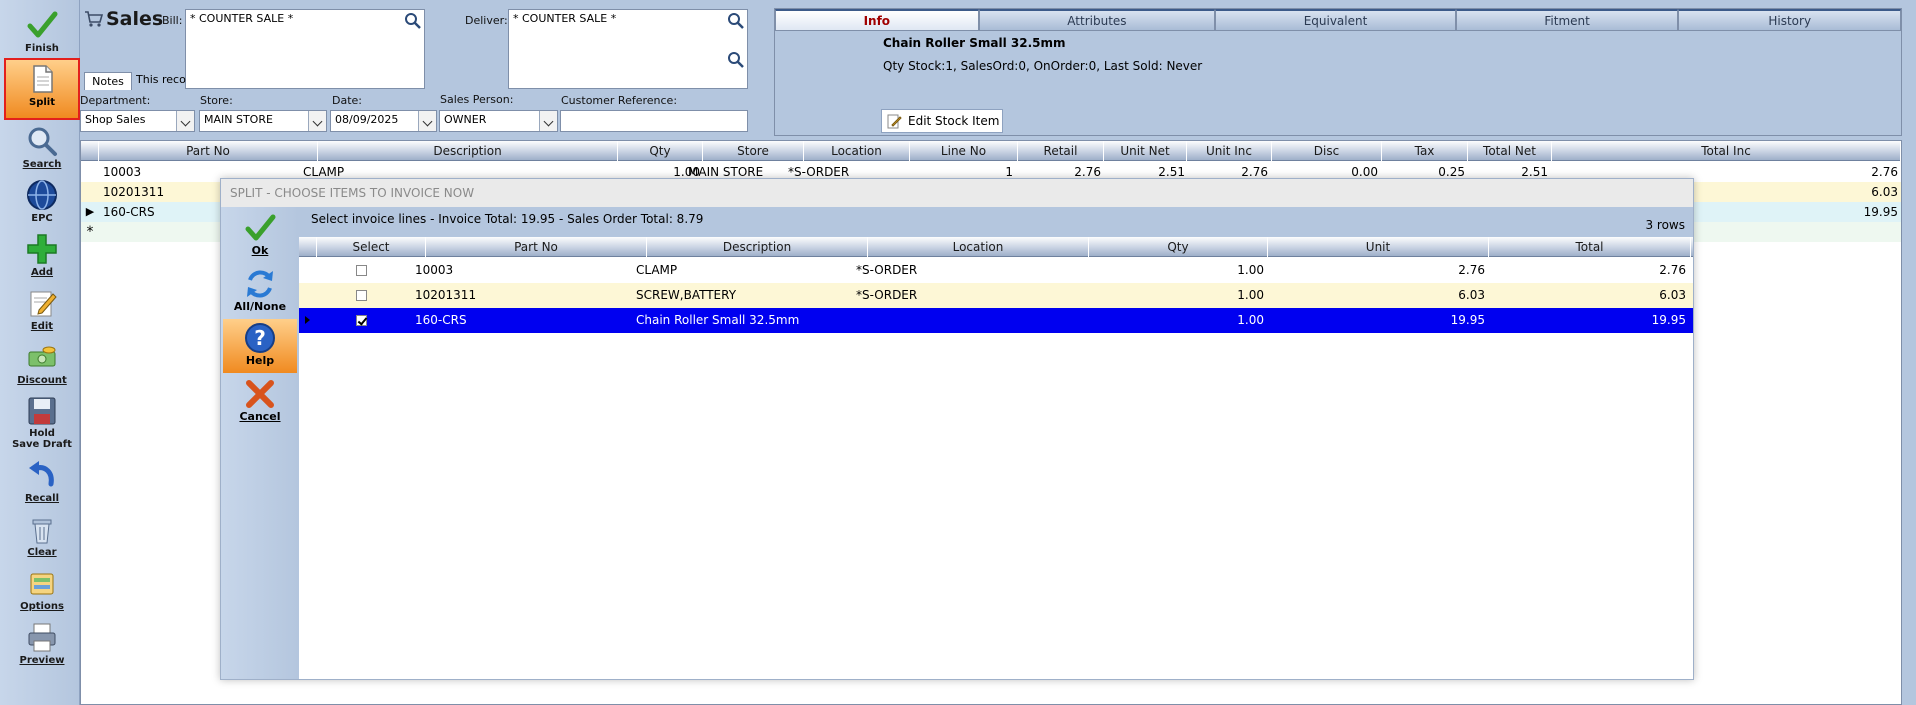  Describe the element at coordinates (41, 498) in the screenshot. I see `recall-label: Recall` at that location.